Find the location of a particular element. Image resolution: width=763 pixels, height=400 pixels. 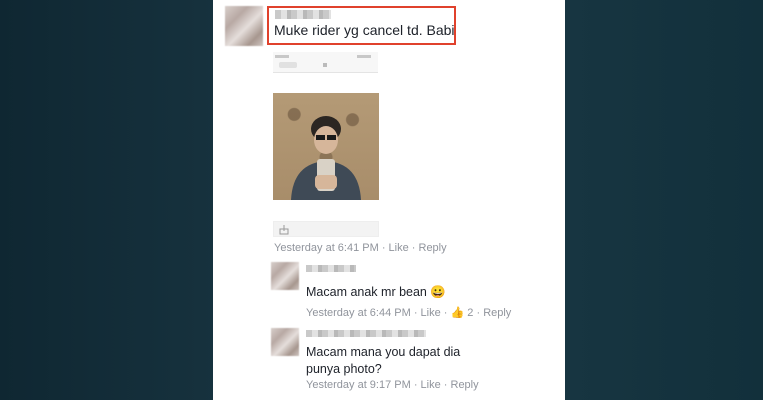

reply2-author-name is located at coordinates (366, 333).